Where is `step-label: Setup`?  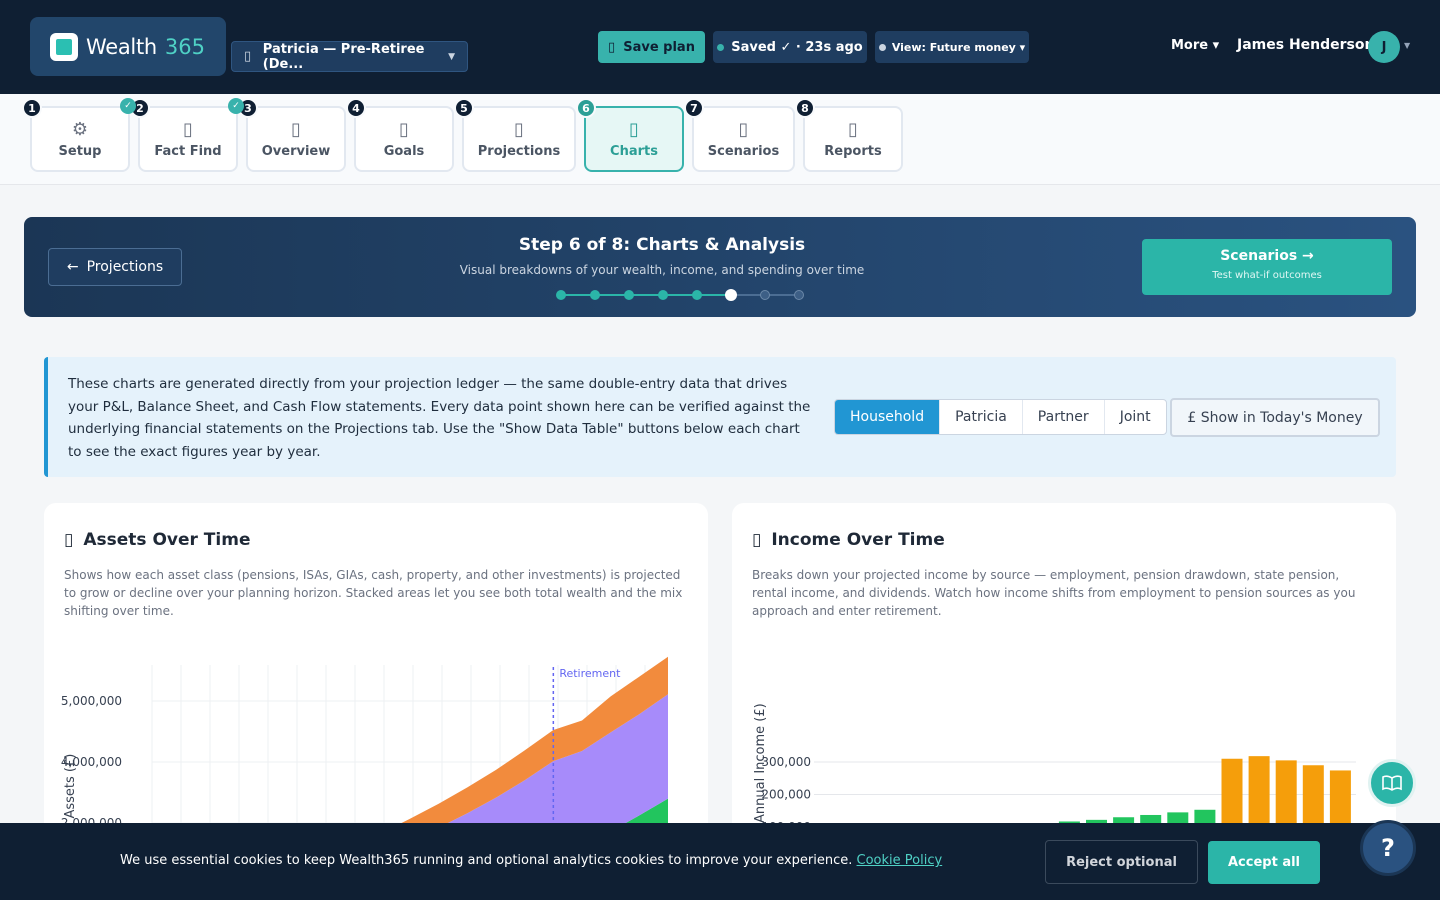 step-label: Setup is located at coordinates (80, 151).